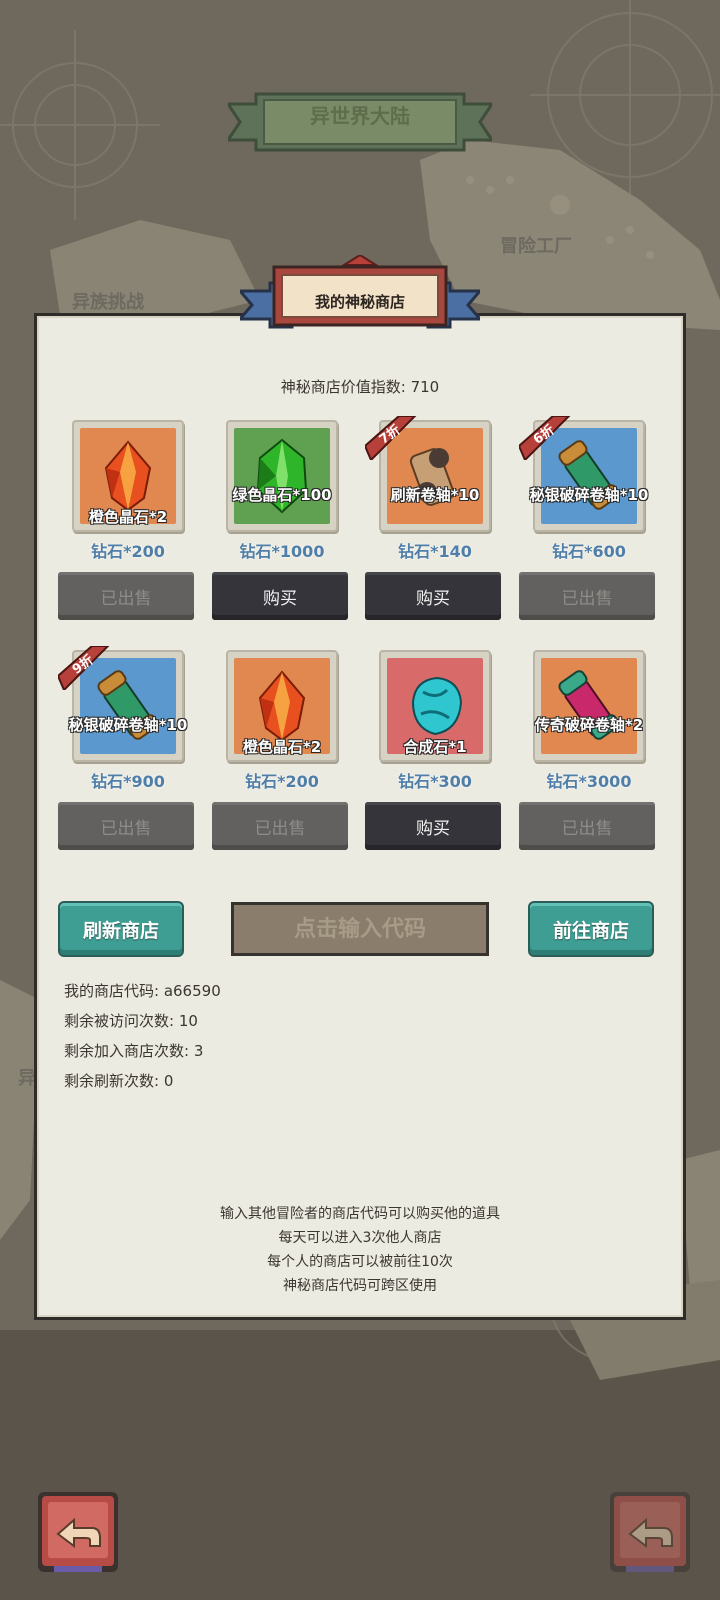 The height and width of the screenshot is (1600, 720). I want to click on visits-left: 剩余被访问次数: 10, so click(131, 1021).